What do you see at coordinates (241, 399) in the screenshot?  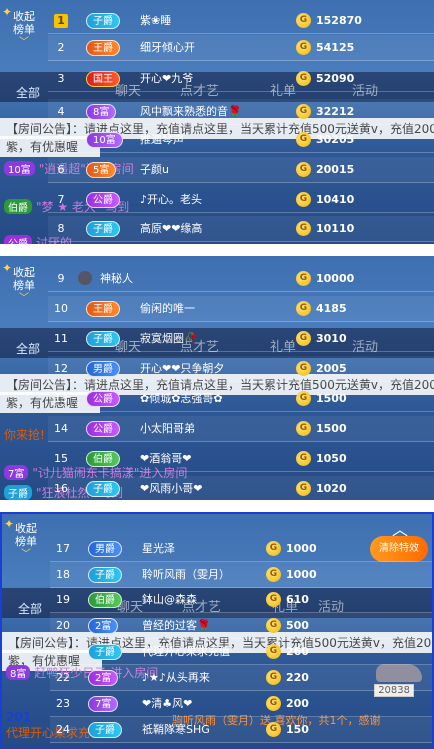 I see `leaderboard-row: 13 公爵 ✿倾城✿志强哥✿ G 1500` at bounding box center [241, 399].